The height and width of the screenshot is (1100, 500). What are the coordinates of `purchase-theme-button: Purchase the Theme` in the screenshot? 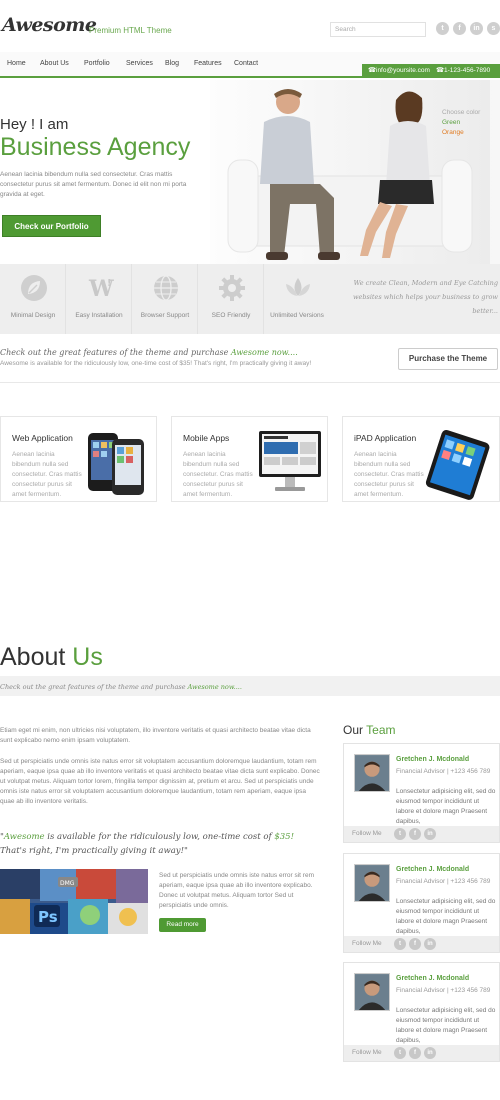 It's located at (448, 359).